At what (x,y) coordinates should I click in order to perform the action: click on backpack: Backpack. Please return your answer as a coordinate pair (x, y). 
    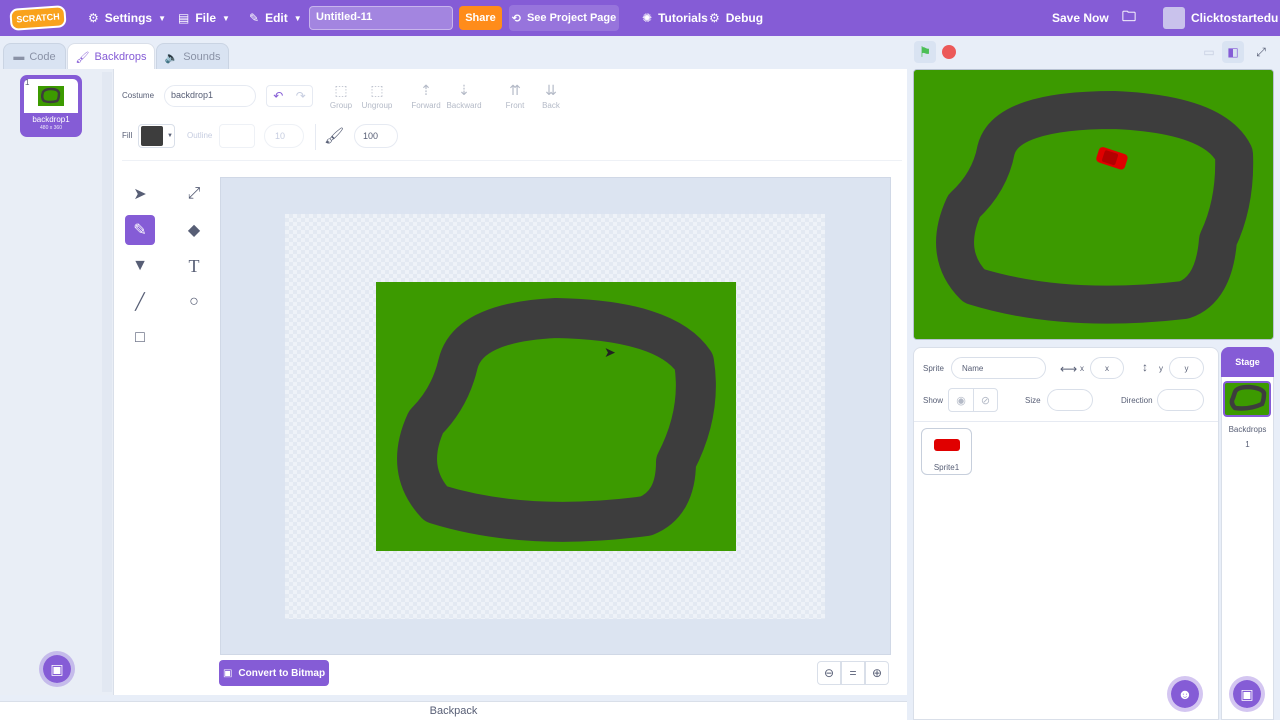
    Looking at the image, I should click on (453, 710).